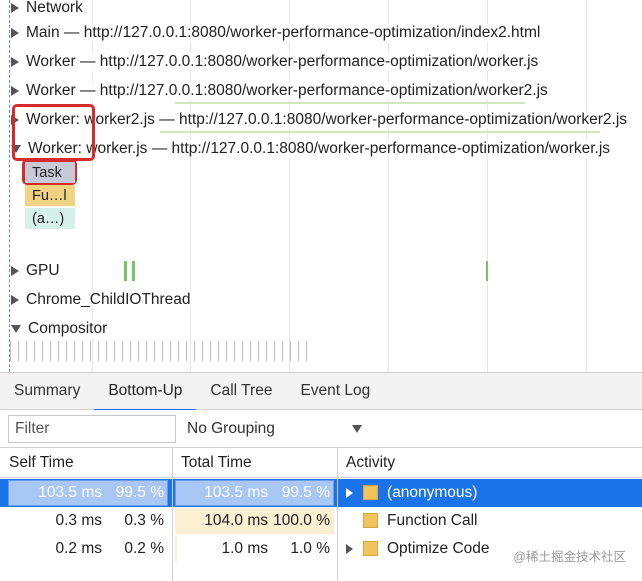 The height and width of the screenshot is (581, 642). Describe the element at coordinates (50, 218) in the screenshot. I see `flame-anonymous: (a…)` at that location.